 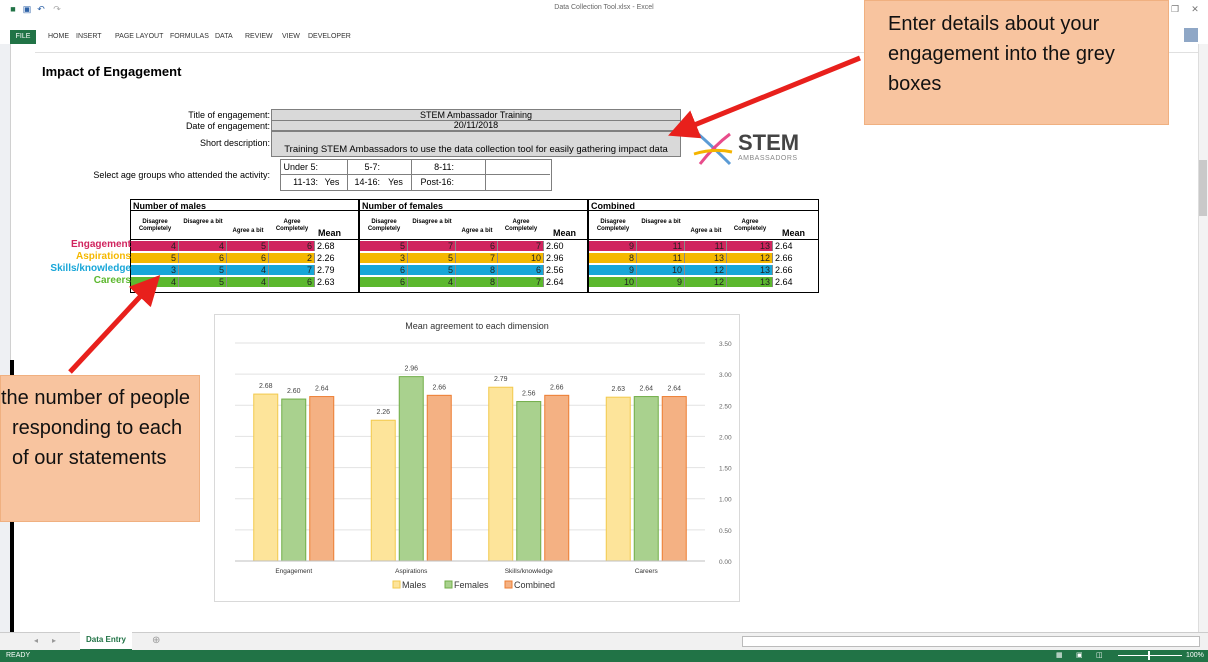 I want to click on tab-file: FILE, so click(x=23, y=37).